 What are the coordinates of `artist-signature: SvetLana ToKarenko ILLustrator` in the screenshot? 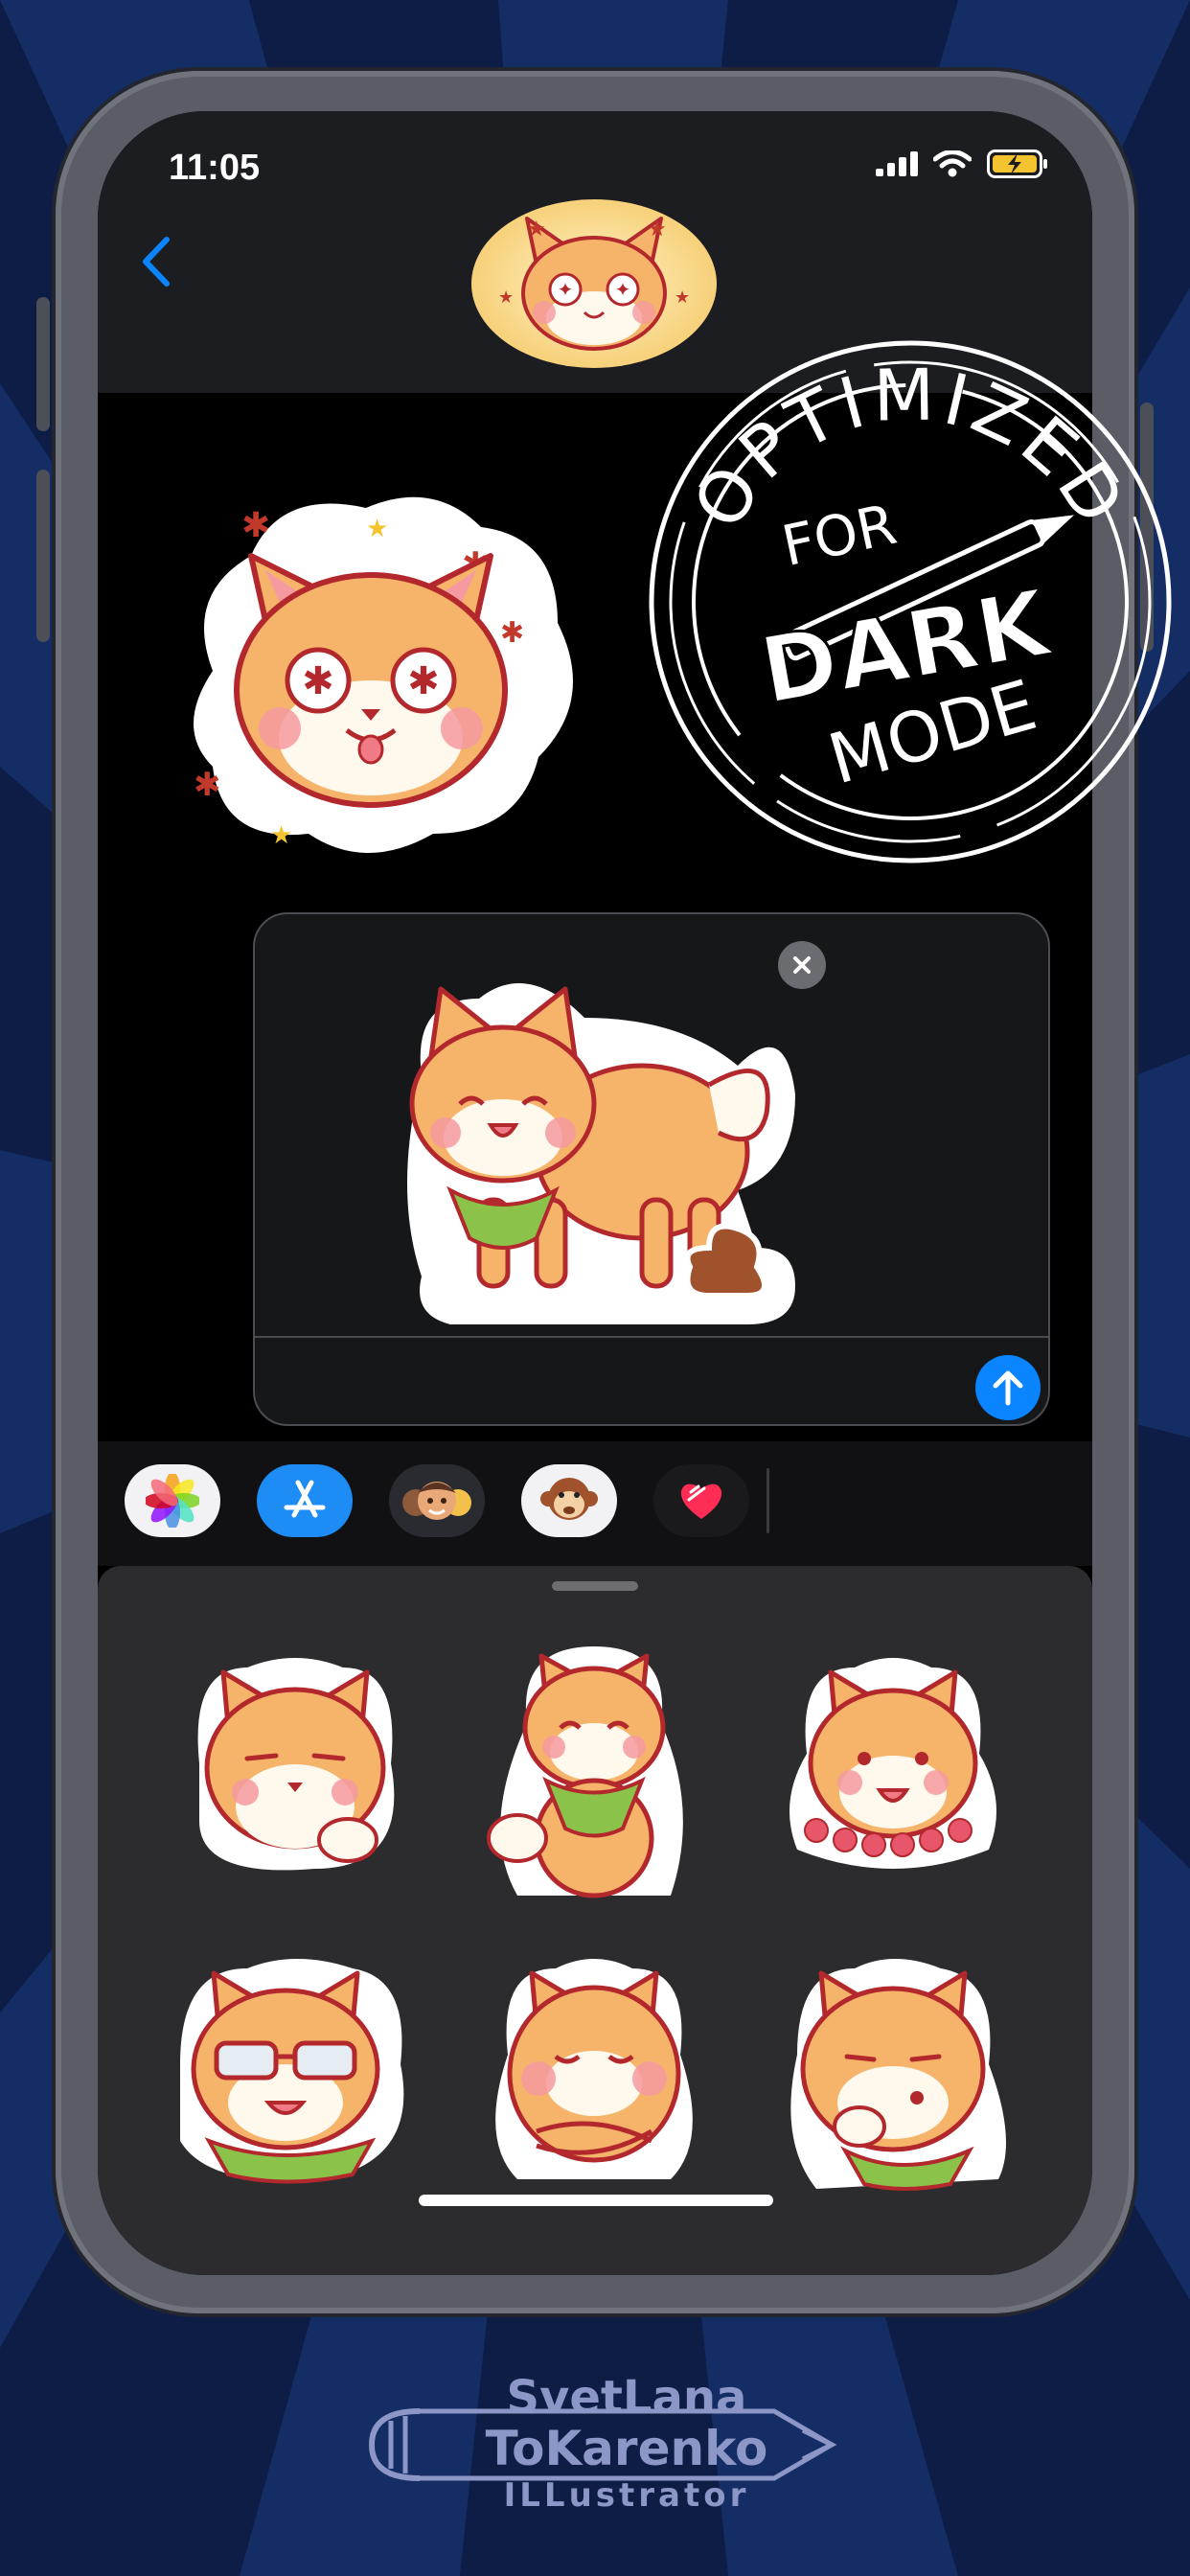 It's located at (597, 2444).